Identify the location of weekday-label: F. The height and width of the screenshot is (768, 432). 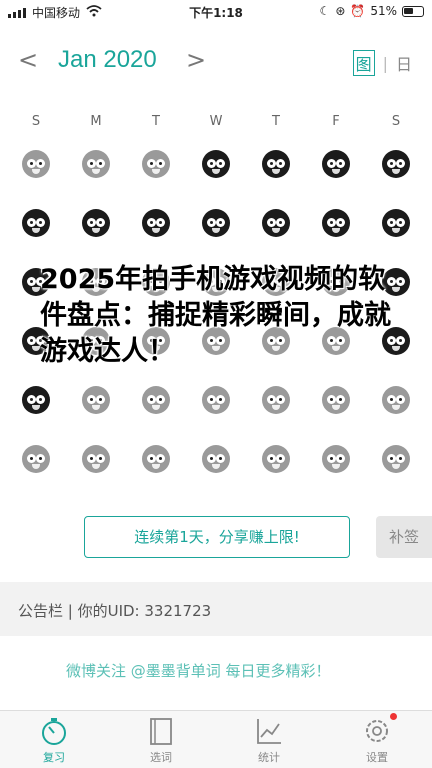
(336, 121).